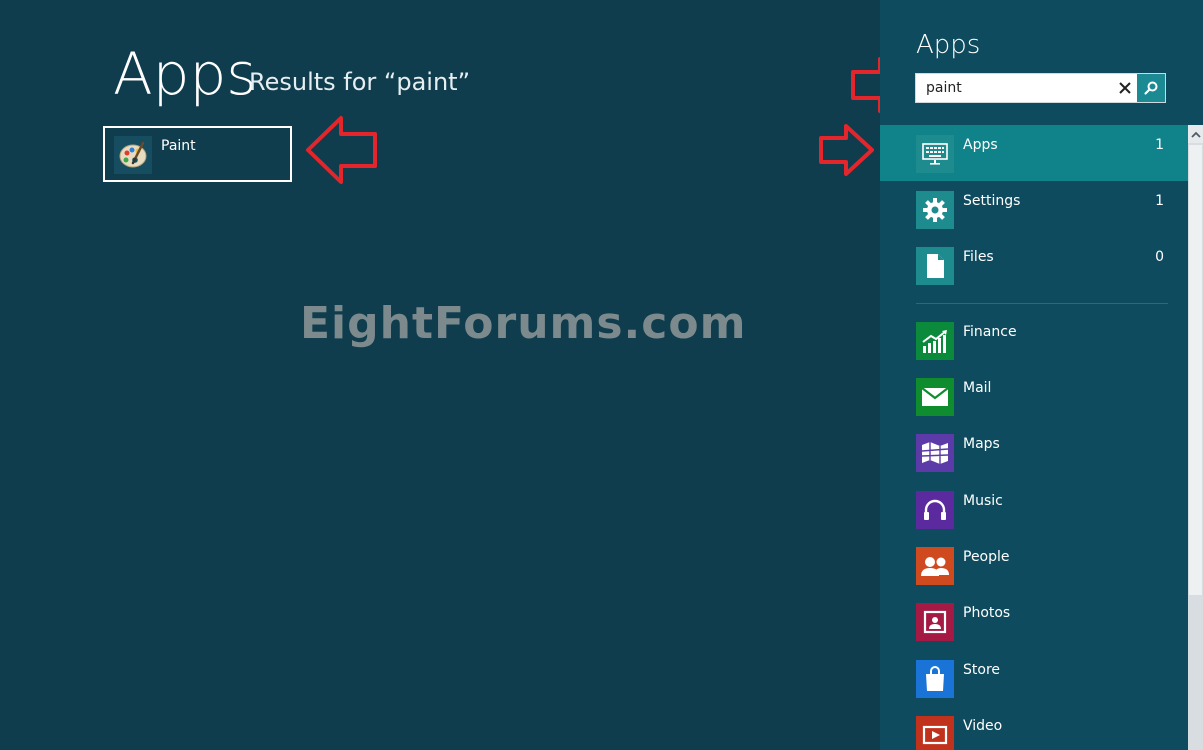  I want to click on scope-files: Files 0, so click(1035, 265).